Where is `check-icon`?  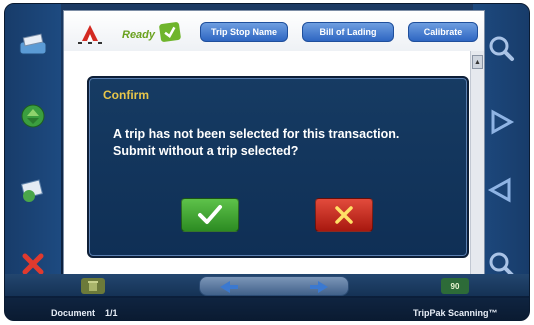 check-icon is located at coordinates (210, 214).